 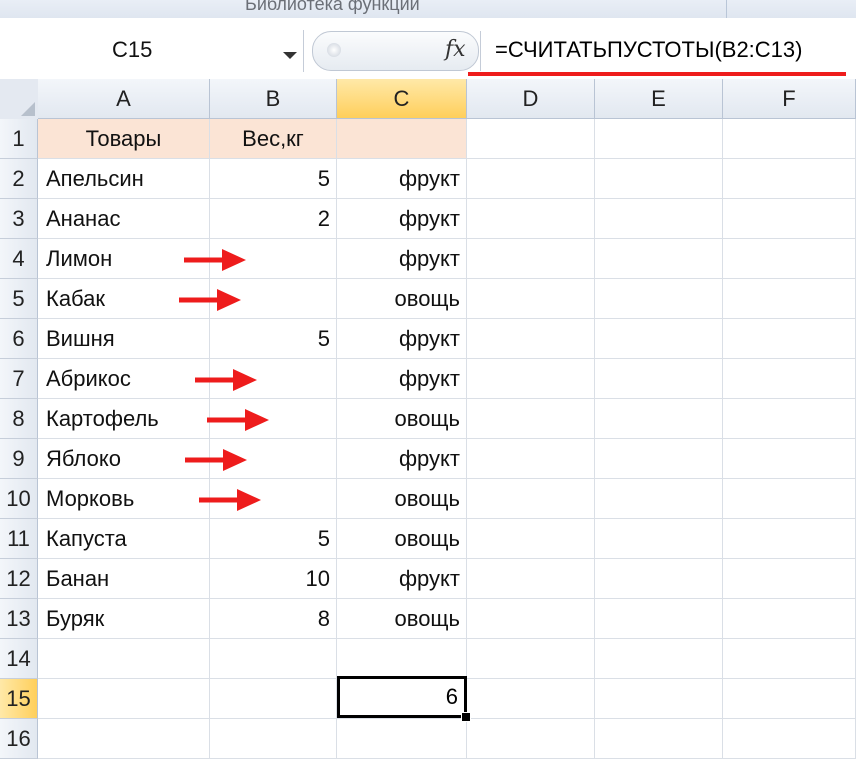 I want to click on cell-d2, so click(x=531, y=179).